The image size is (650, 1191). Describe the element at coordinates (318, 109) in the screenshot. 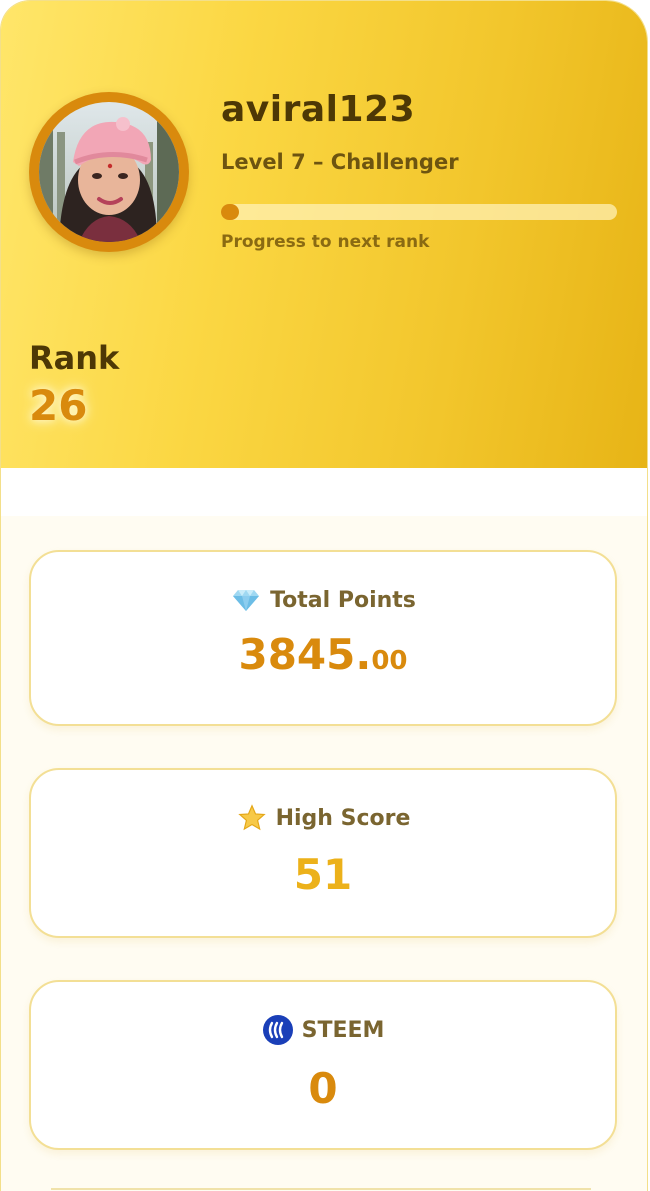

I see `username: aviral123` at that location.